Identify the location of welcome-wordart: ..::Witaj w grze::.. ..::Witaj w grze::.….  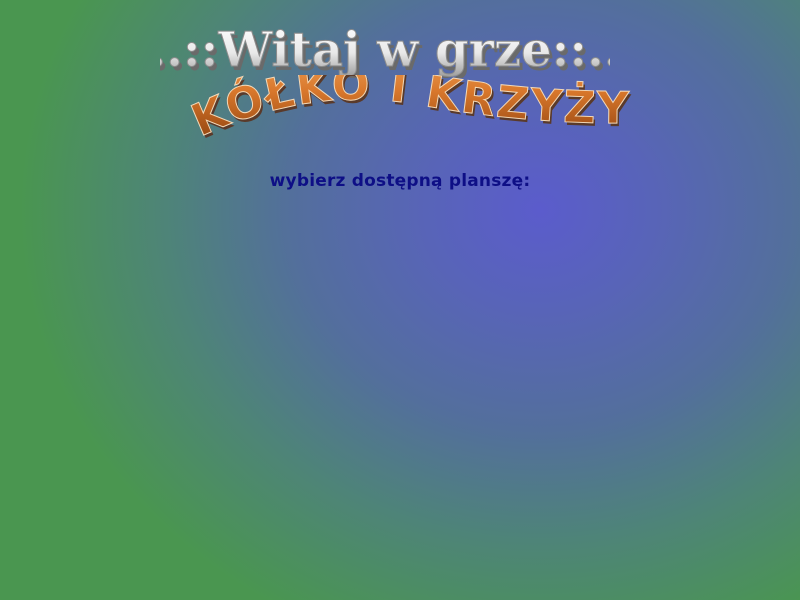
(385, 50).